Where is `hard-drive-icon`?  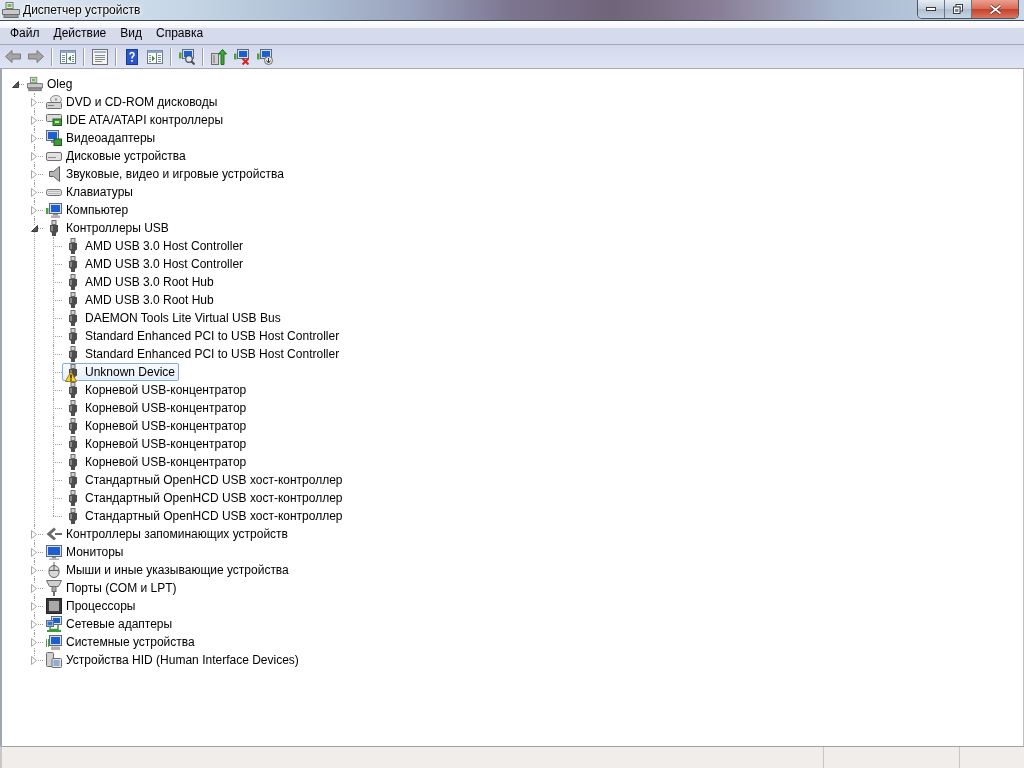 hard-drive-icon is located at coordinates (54, 156).